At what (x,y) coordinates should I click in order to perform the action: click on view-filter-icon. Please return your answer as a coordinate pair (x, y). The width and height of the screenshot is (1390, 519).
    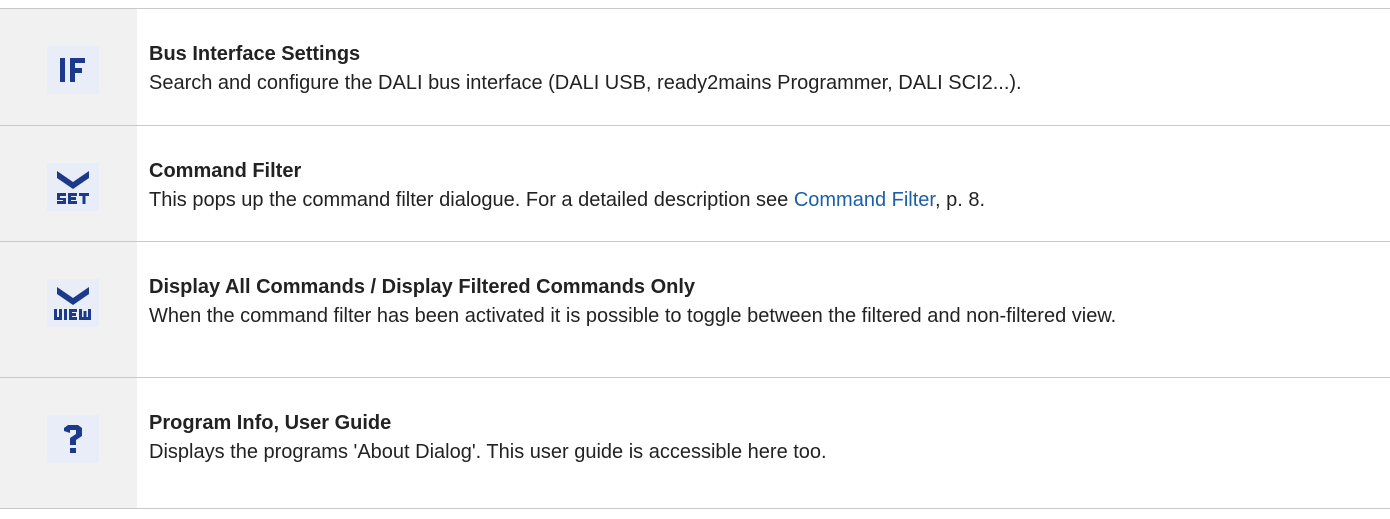
    Looking at the image, I should click on (72, 303).